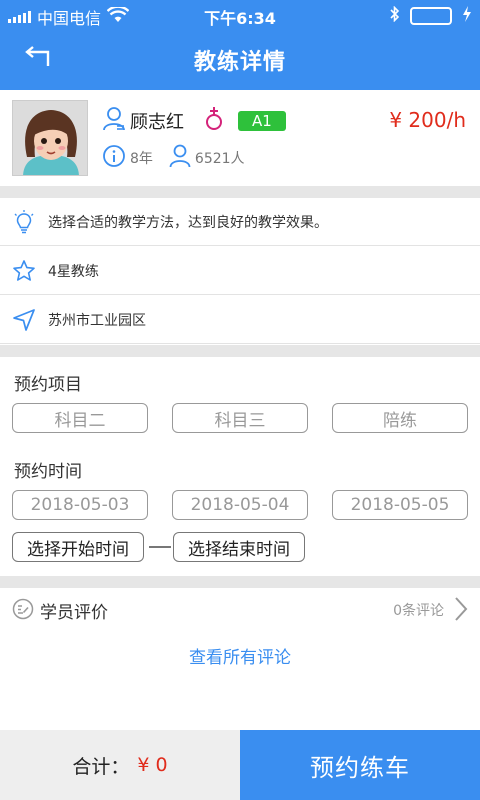 This screenshot has height=800, width=480. I want to click on status-bar: 中国电信 下午6:34, so click(240, 15).